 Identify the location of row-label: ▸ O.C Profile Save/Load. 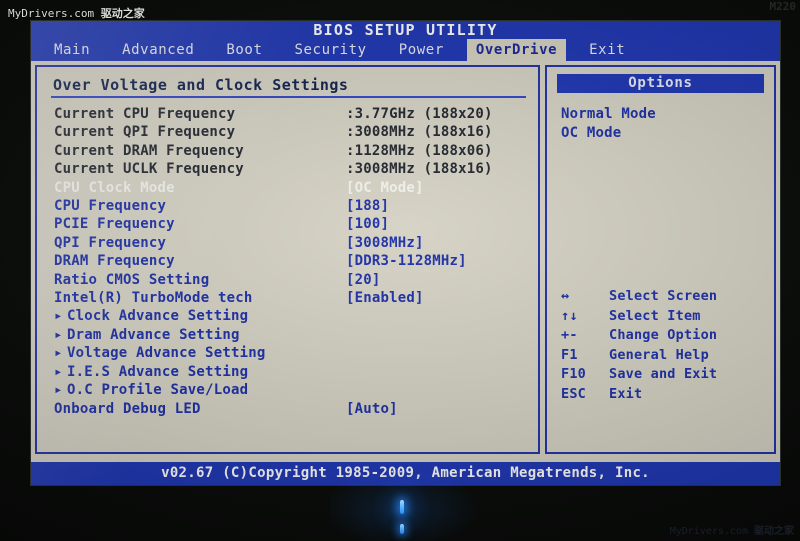
(200, 390).